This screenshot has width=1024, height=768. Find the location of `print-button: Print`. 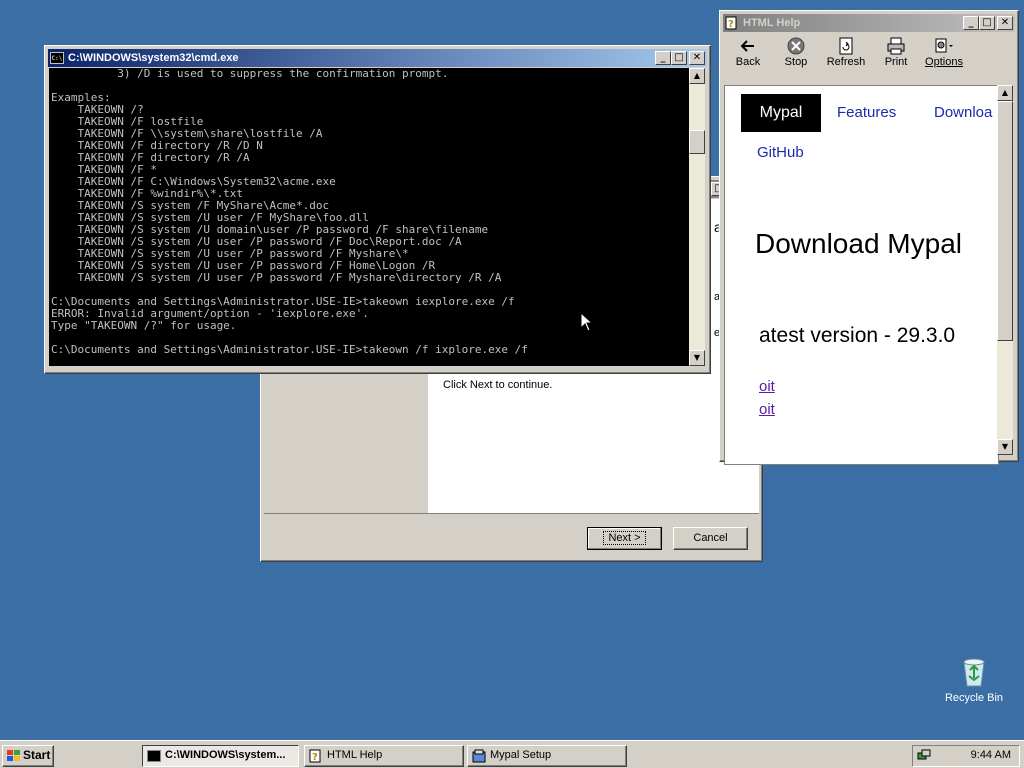

print-button: Print is located at coordinates (896, 59).